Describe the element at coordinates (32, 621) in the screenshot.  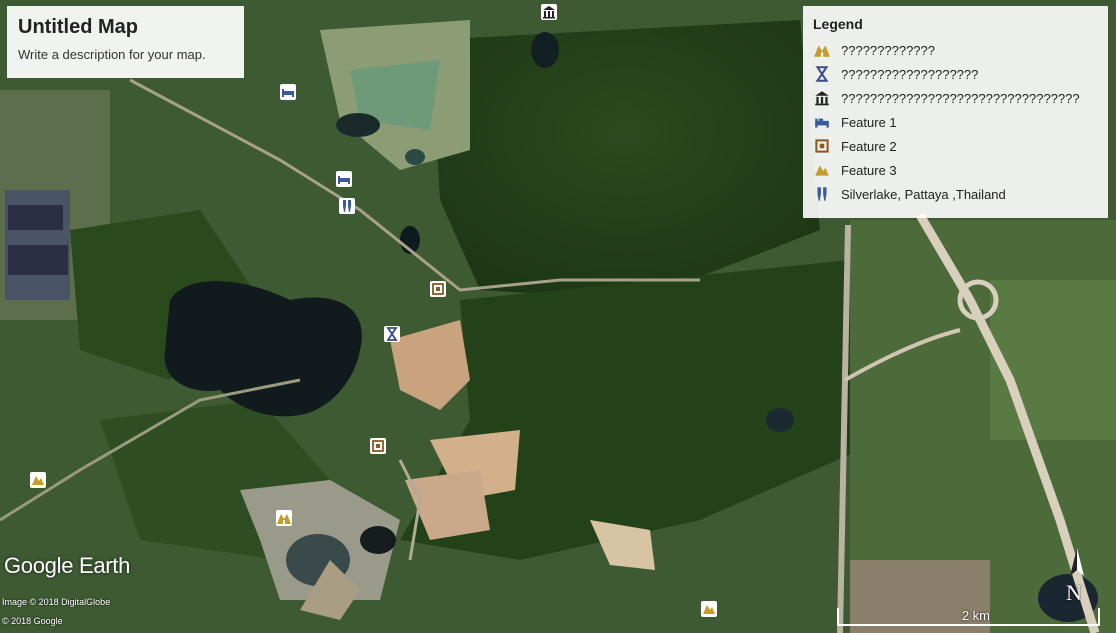
I see `google-credit: © 2018 Google` at that location.